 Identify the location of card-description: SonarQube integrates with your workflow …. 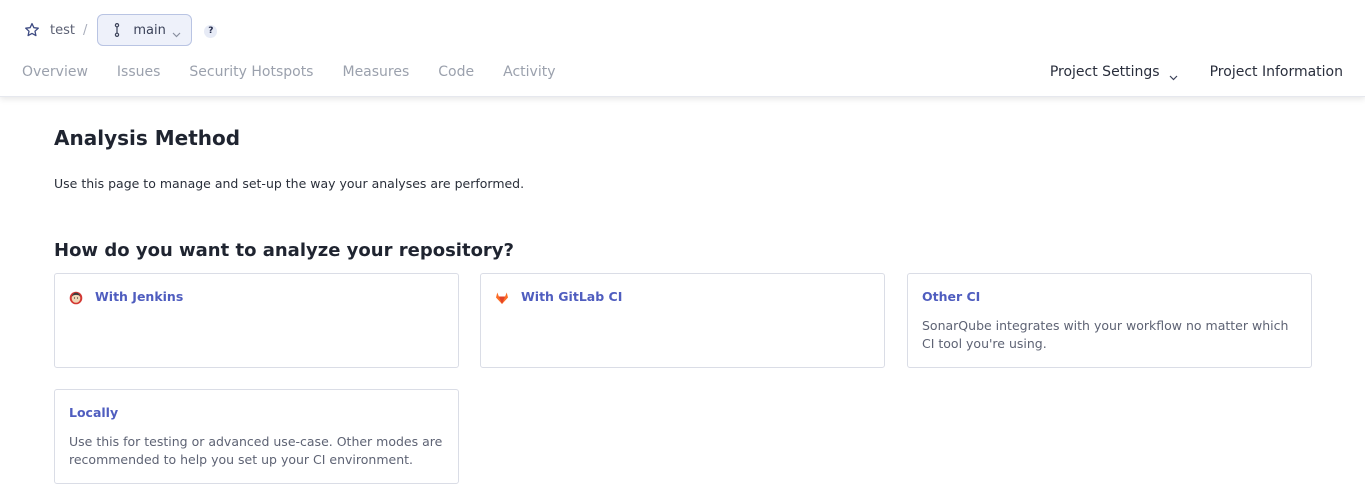
(1105, 334).